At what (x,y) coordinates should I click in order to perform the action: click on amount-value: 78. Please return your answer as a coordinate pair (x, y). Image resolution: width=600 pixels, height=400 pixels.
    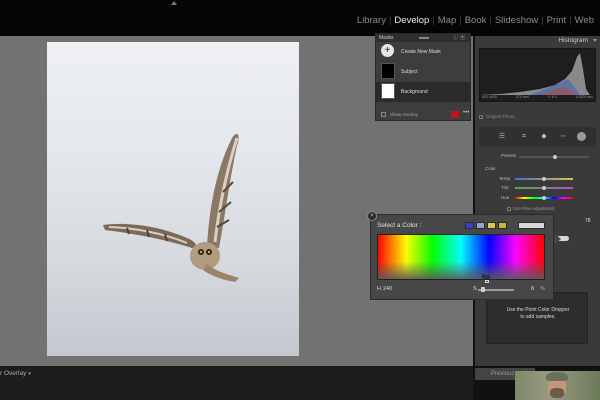
    Looking at the image, I should click on (588, 221).